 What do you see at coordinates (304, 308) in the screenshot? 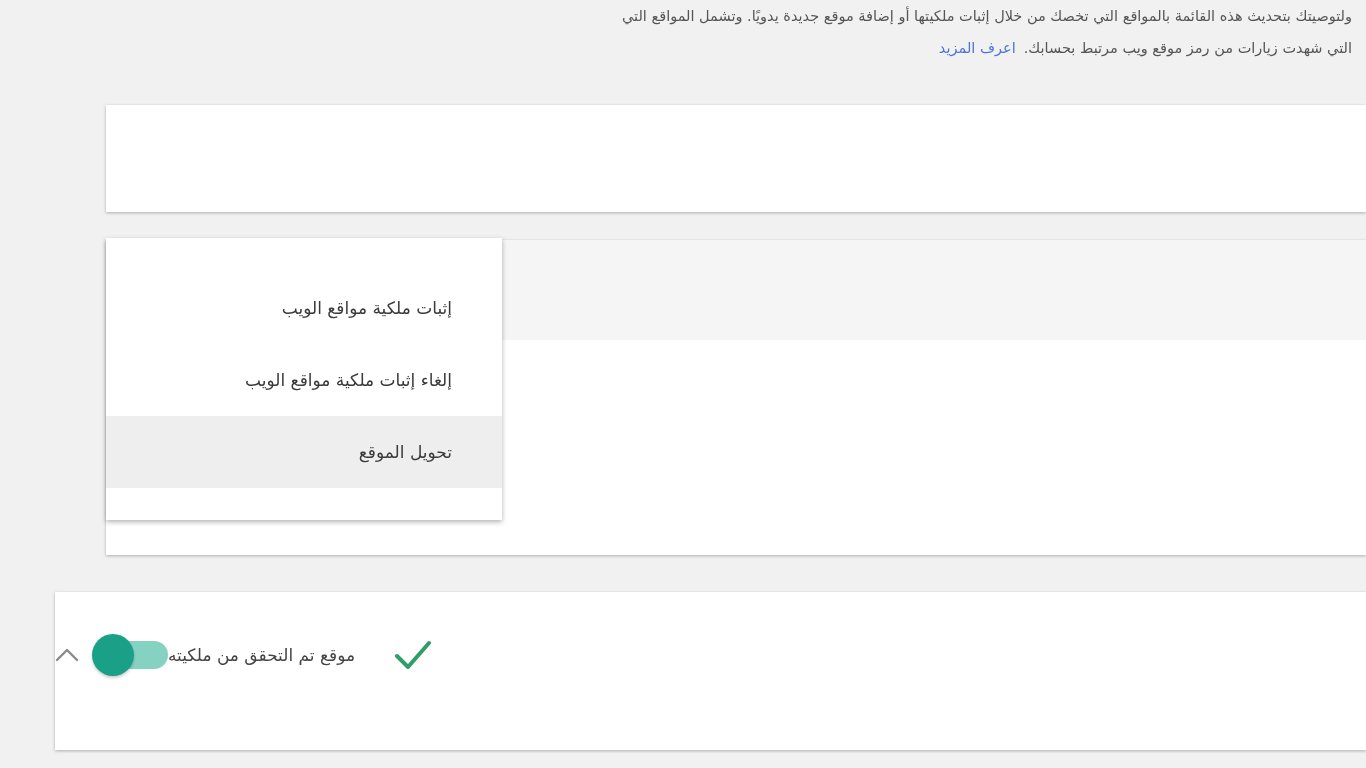
I see `menu-item: إثبات ملكية مواقع الويب` at bounding box center [304, 308].